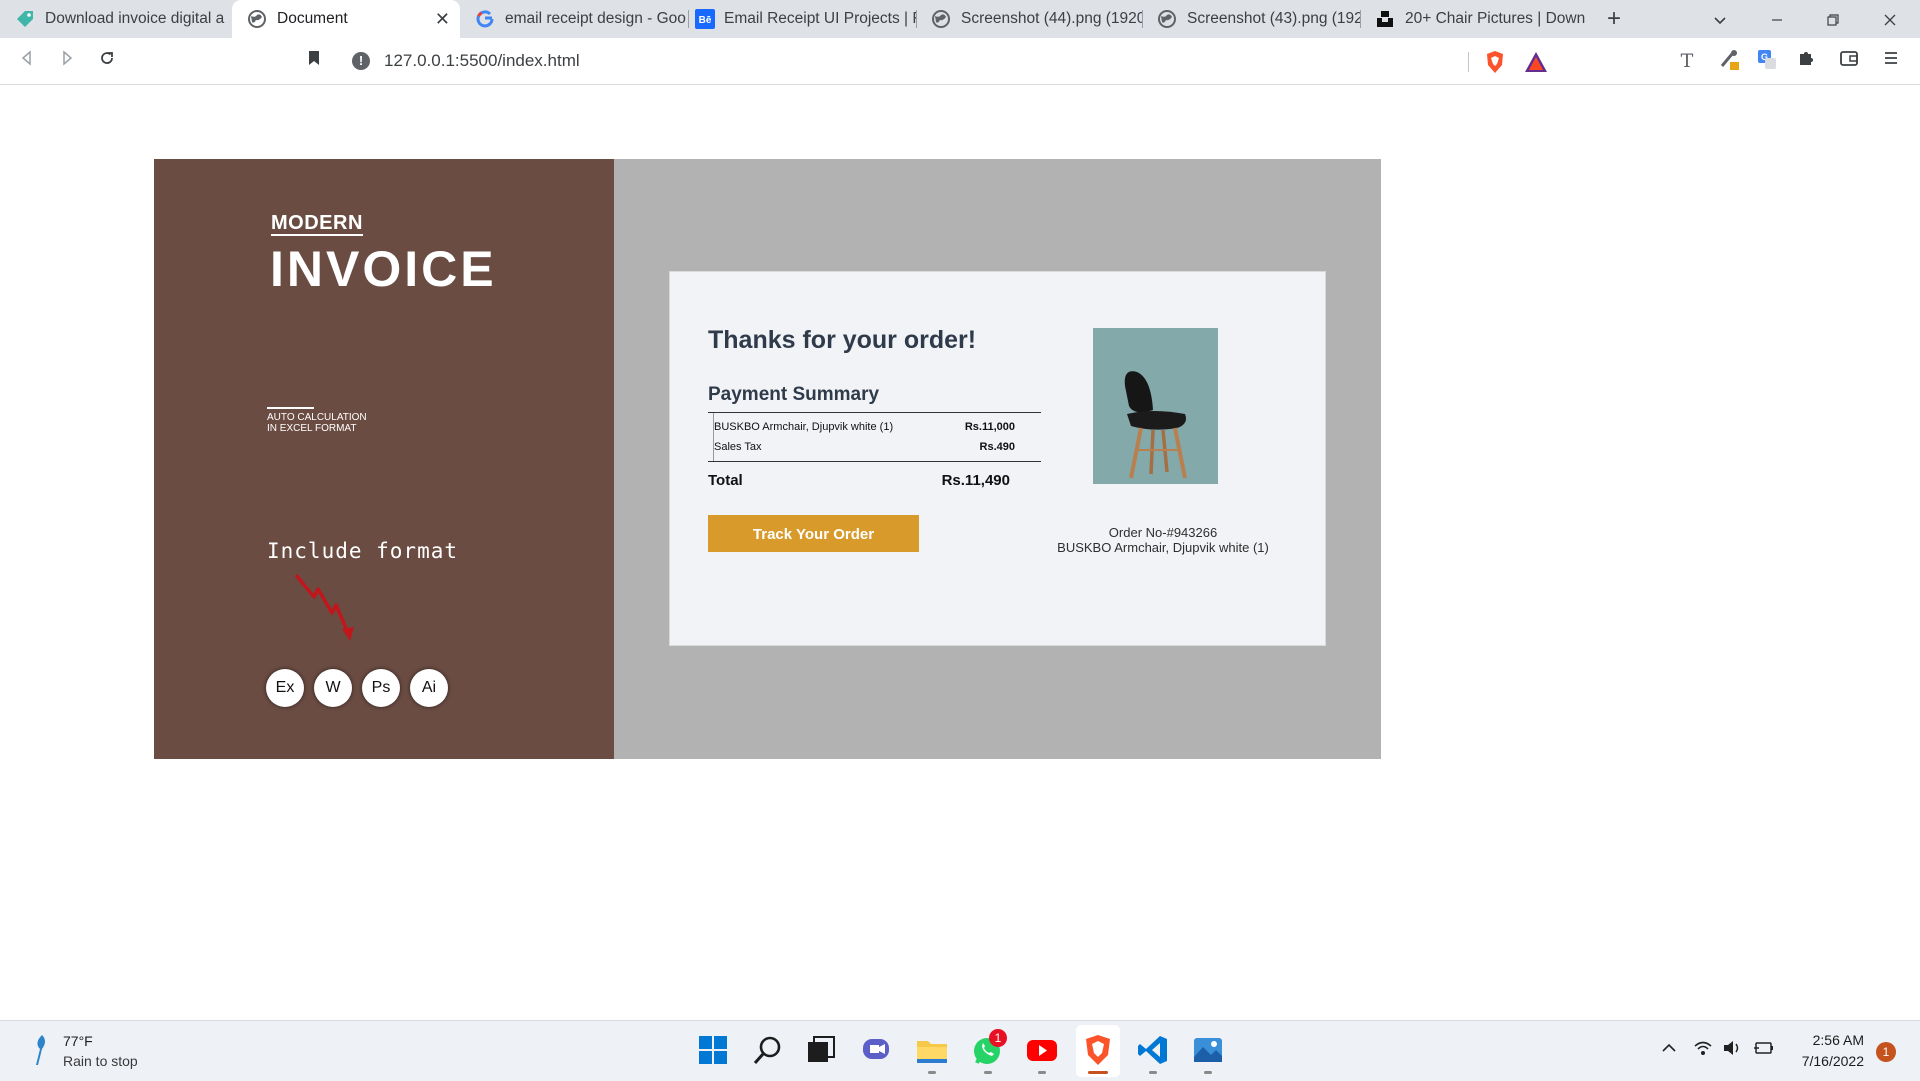  Describe the element at coordinates (381, 688) in the screenshot. I see `format-badge-photoshop: Ps` at that location.